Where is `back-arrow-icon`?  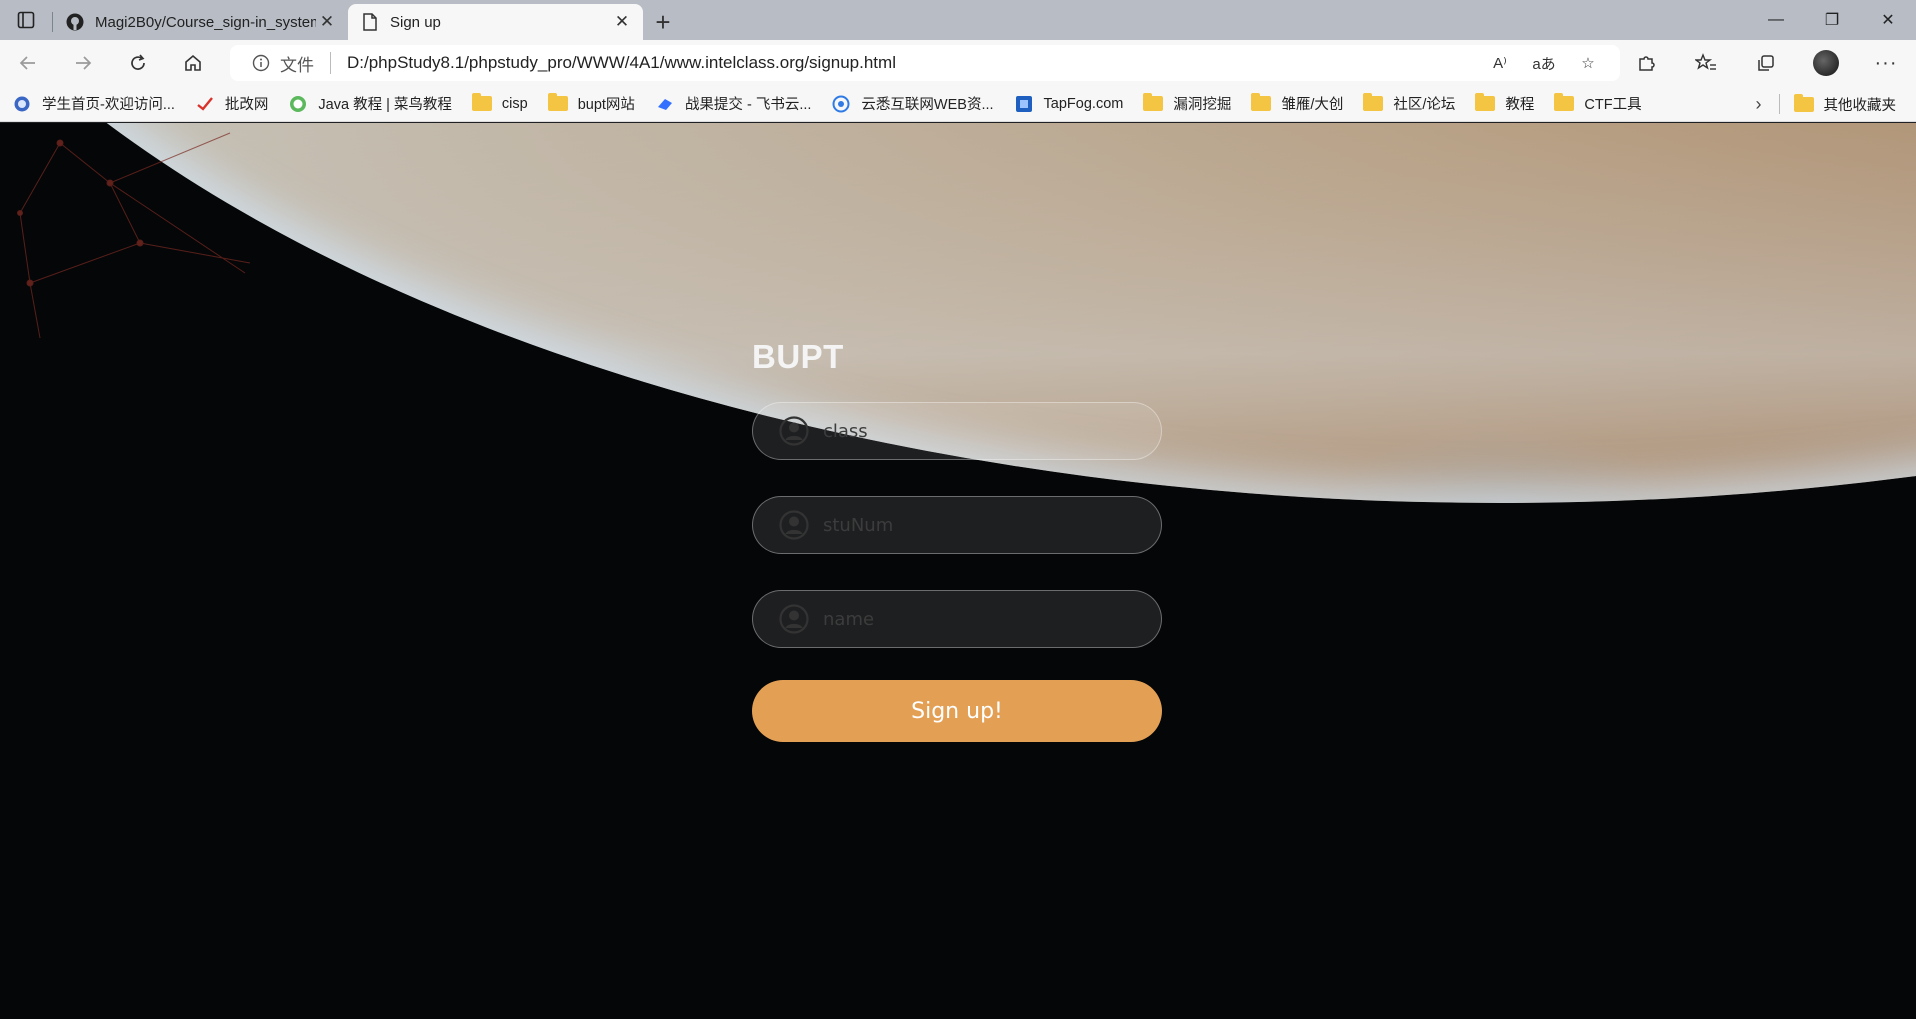
back-arrow-icon is located at coordinates (27, 63).